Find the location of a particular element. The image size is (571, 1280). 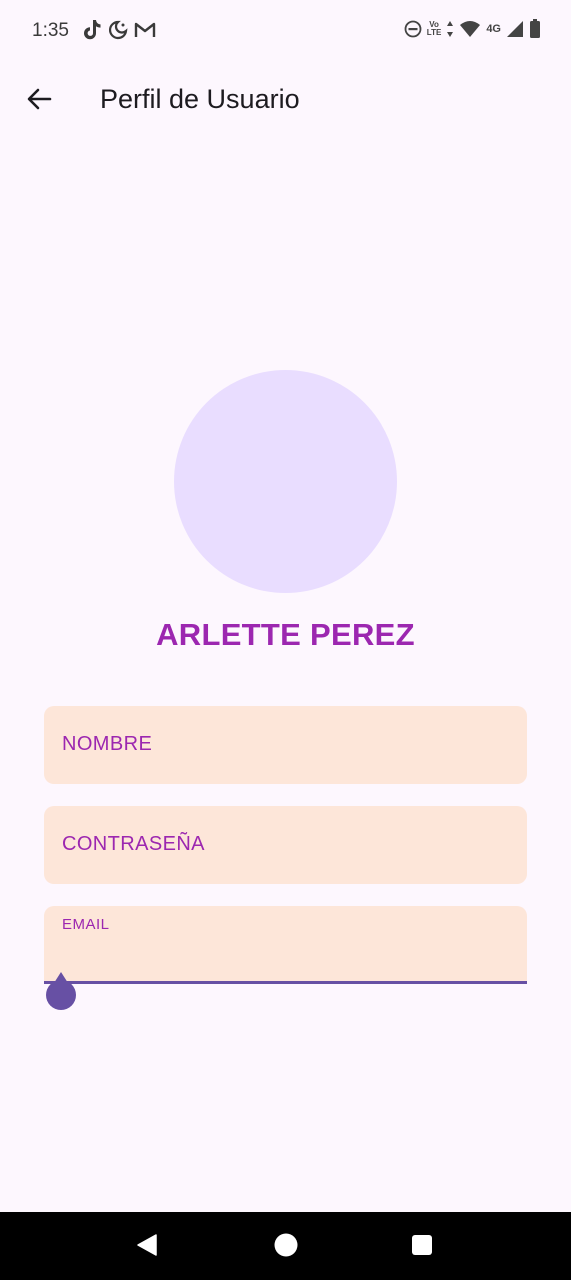

app-bar: Perfil de Usuario is located at coordinates (285, 101).